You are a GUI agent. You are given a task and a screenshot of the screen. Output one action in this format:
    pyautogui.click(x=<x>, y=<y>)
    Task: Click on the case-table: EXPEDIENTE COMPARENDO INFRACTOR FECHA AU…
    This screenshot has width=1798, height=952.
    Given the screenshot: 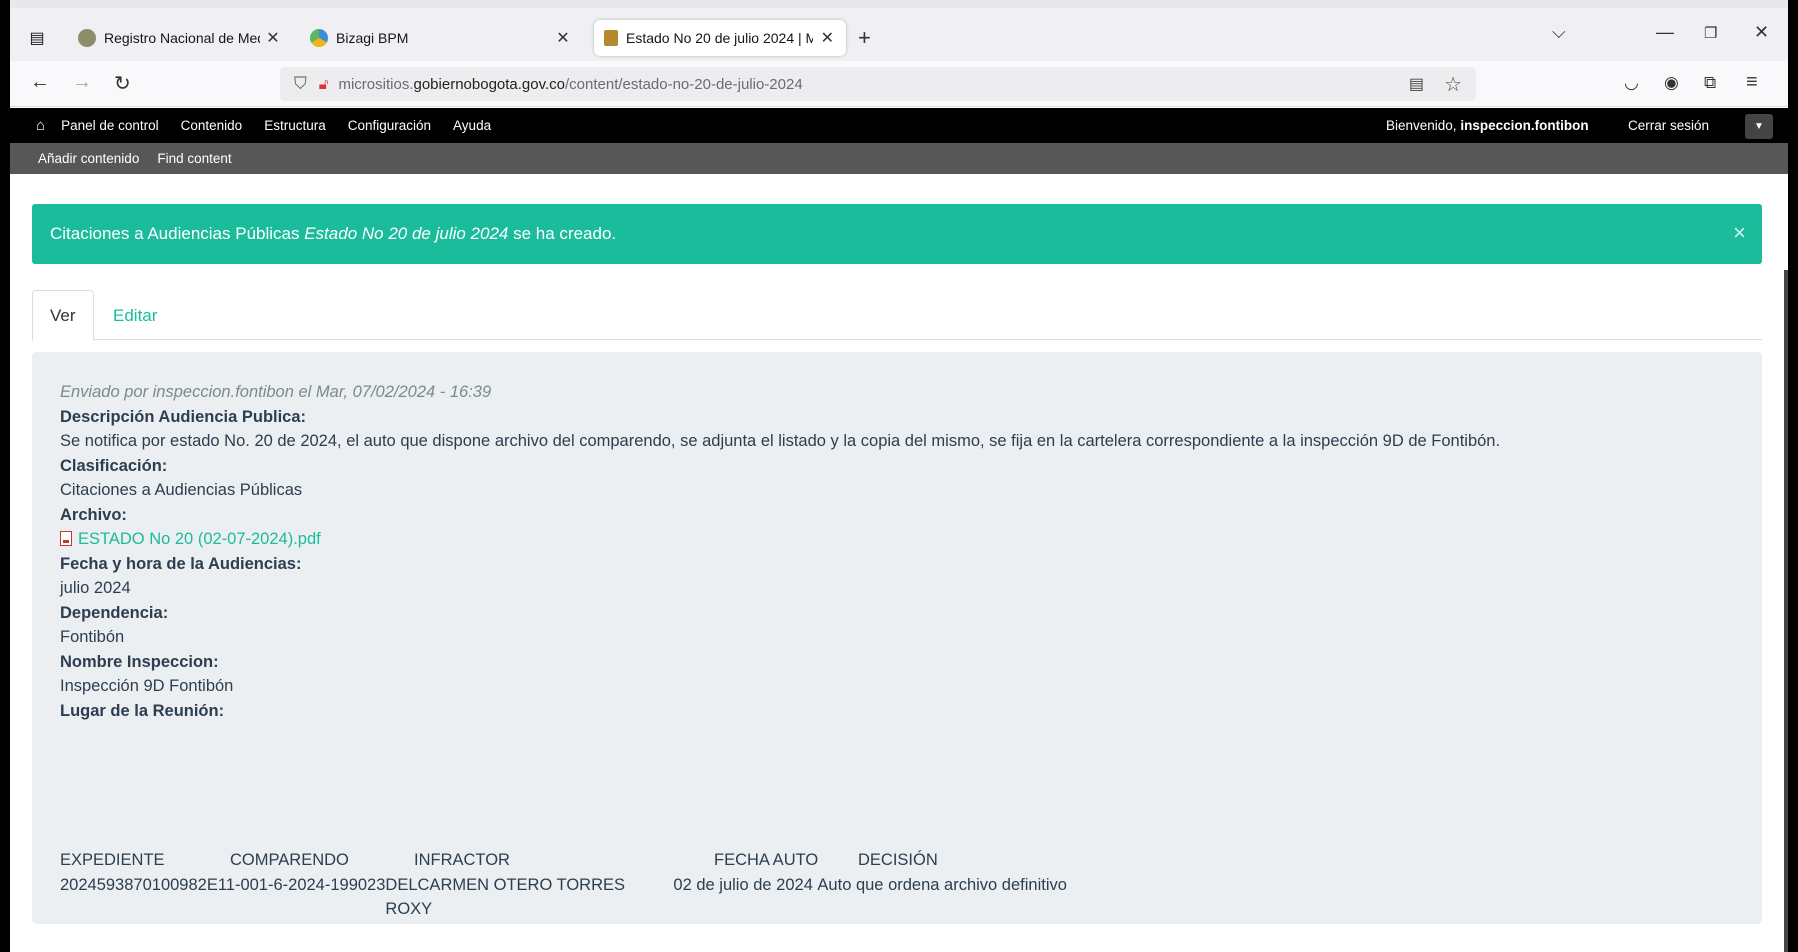 What is the action you would take?
    pyautogui.click(x=563, y=885)
    